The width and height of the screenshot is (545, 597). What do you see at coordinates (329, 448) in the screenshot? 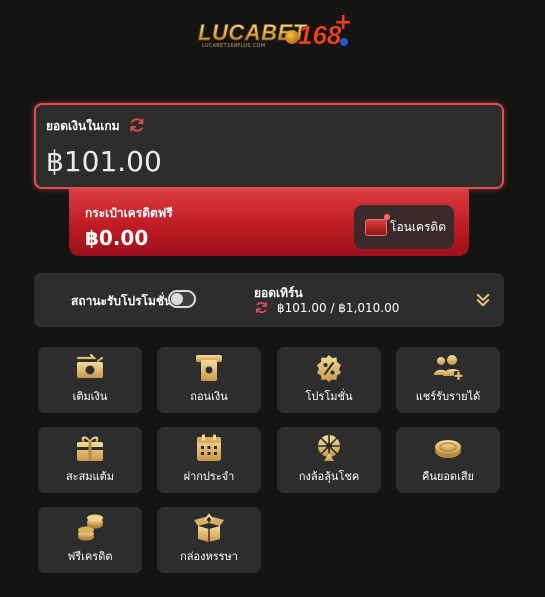
I see `lucky-wheel-icon` at bounding box center [329, 448].